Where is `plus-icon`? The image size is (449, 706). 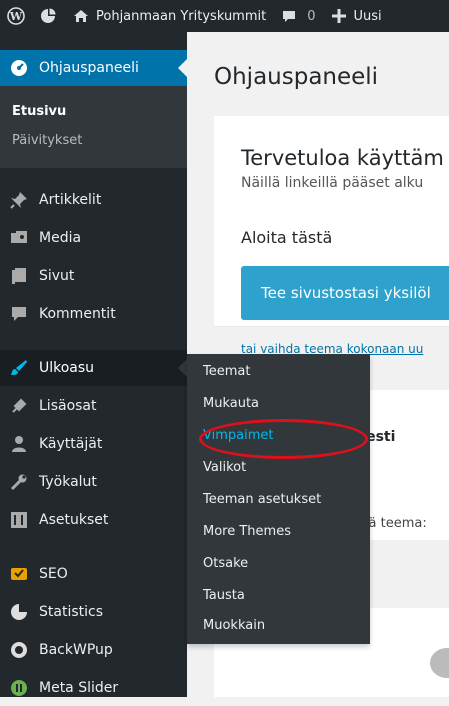 plus-icon is located at coordinates (339, 16).